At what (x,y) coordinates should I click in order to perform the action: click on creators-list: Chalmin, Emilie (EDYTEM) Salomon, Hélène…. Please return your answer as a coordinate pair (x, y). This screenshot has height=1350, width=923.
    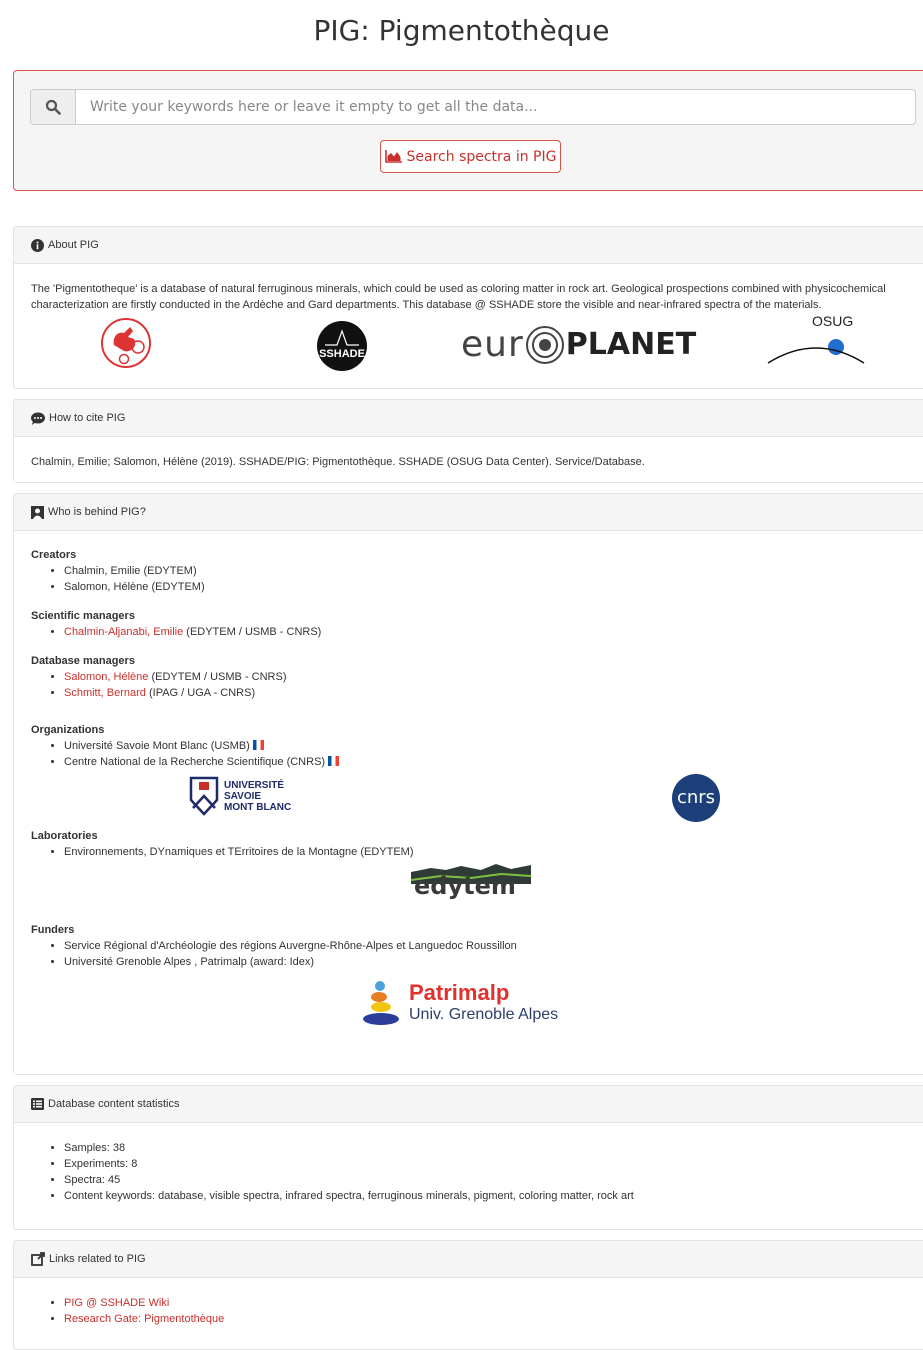
    Looking at the image, I should click on (473, 579).